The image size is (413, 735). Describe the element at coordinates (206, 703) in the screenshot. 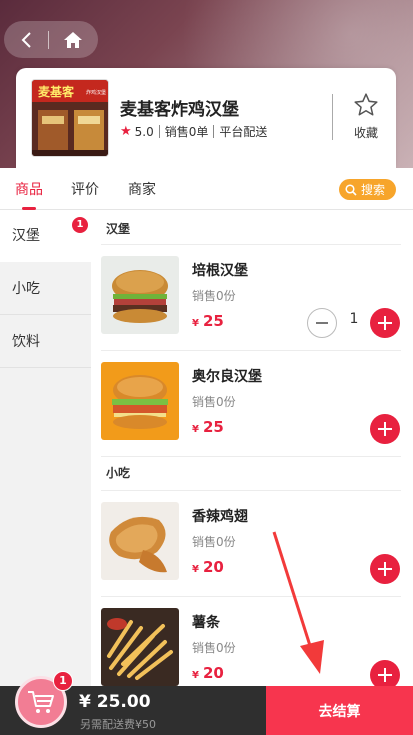

I see `cart-bar: 1 ¥ 25.00 另需配送费¥50 去结算` at that location.